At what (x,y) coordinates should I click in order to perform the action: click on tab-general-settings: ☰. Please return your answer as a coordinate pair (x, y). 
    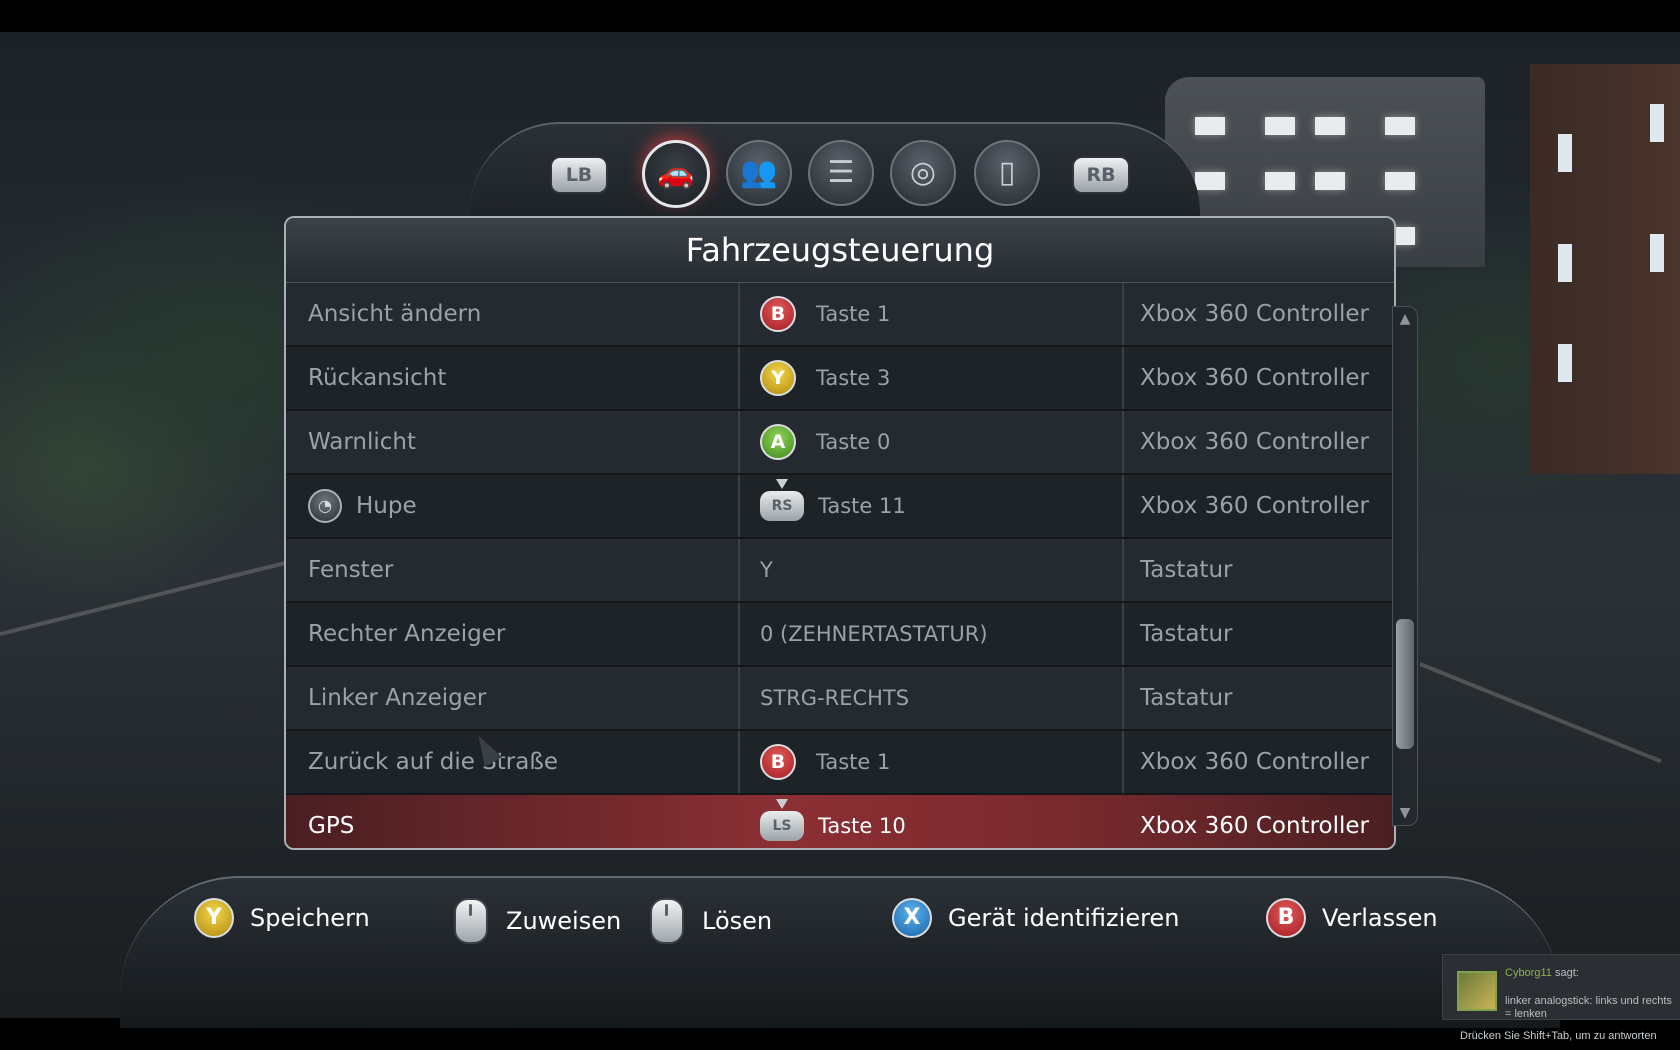
    Looking at the image, I should click on (841, 173).